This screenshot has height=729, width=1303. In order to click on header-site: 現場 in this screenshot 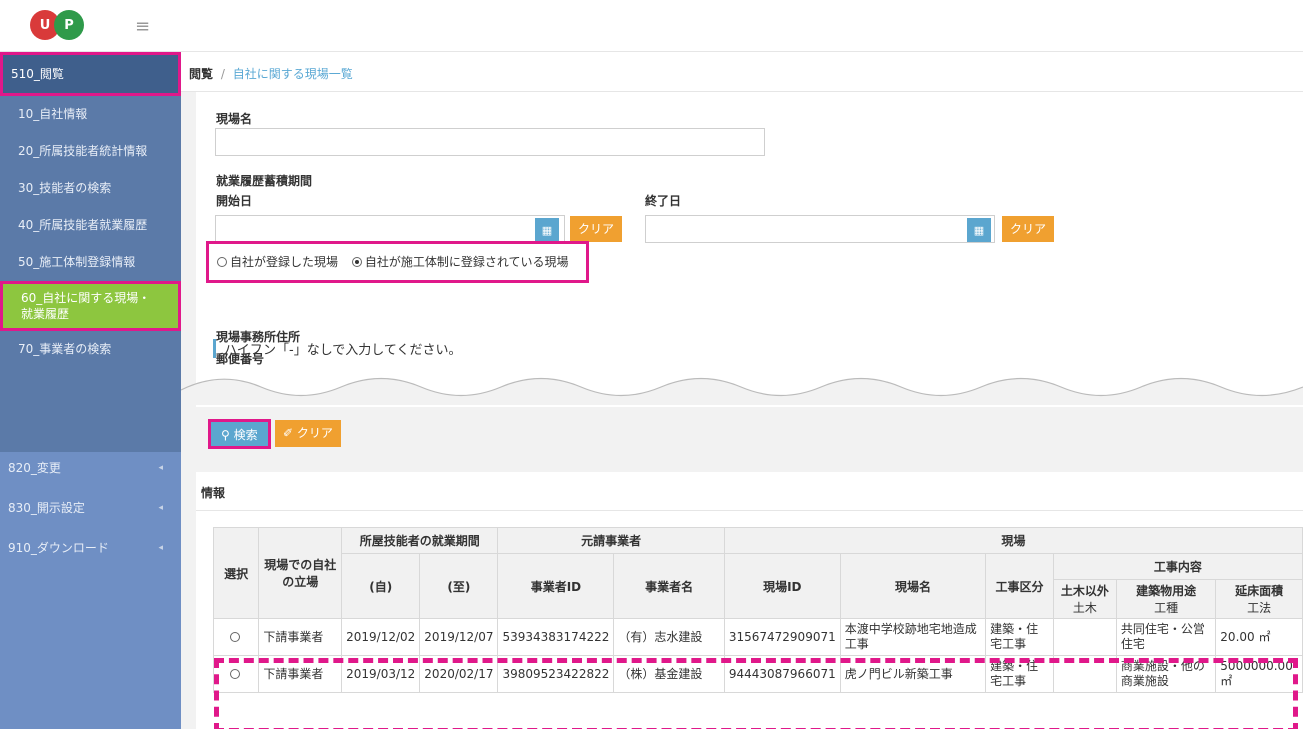, I will do `click(1013, 540)`.